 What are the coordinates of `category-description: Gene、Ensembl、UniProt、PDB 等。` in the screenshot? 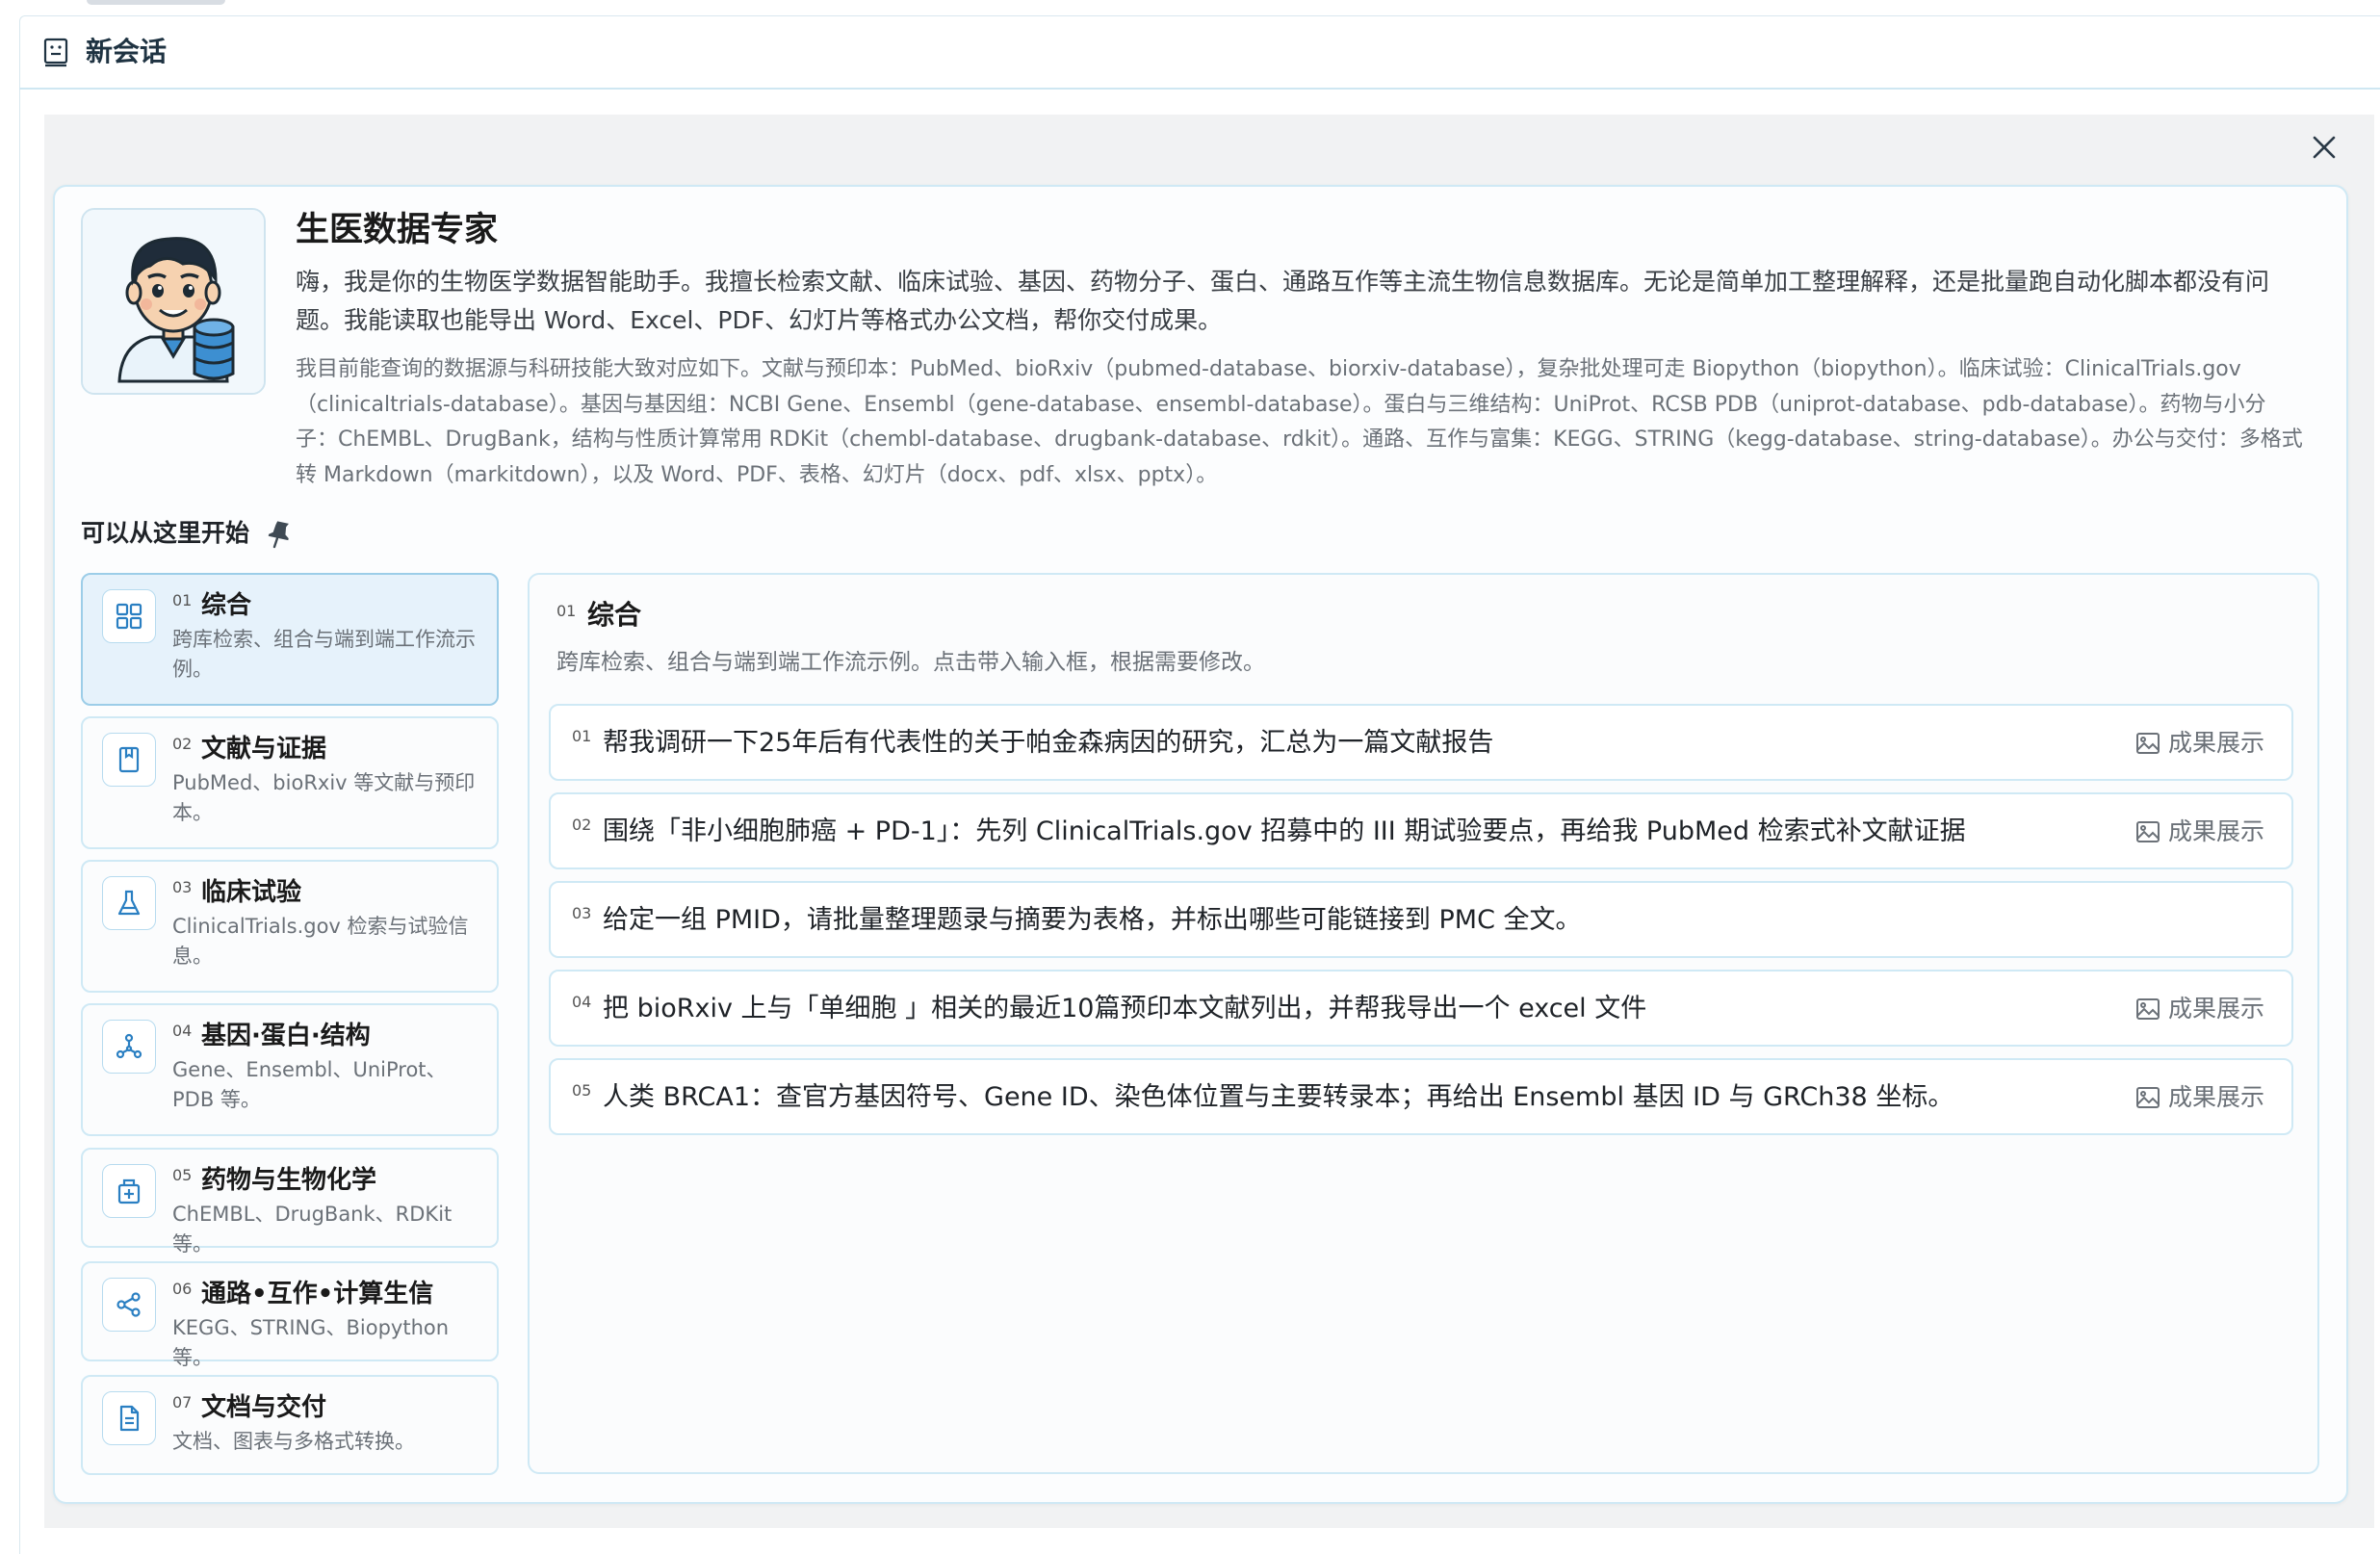 It's located at (310, 1084).